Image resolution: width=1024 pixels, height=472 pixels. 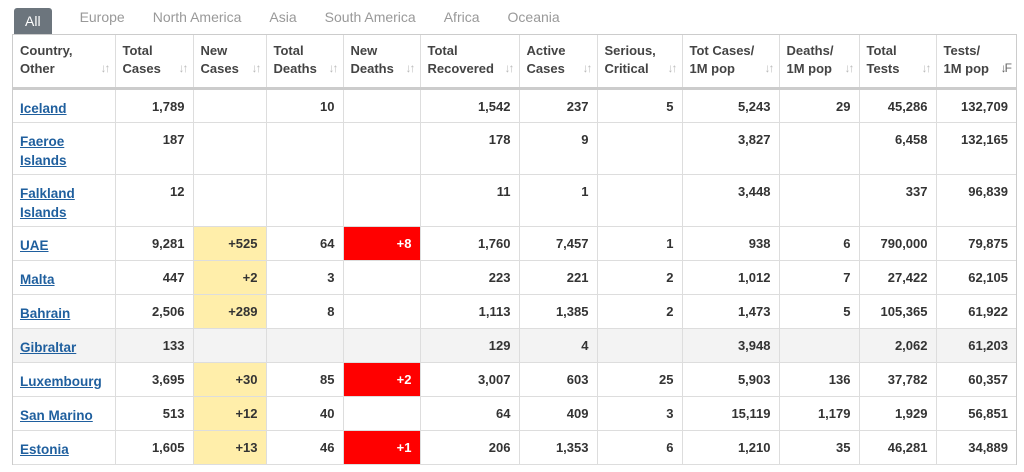 I want to click on country-cell: Luxembourg, so click(x=64, y=379).